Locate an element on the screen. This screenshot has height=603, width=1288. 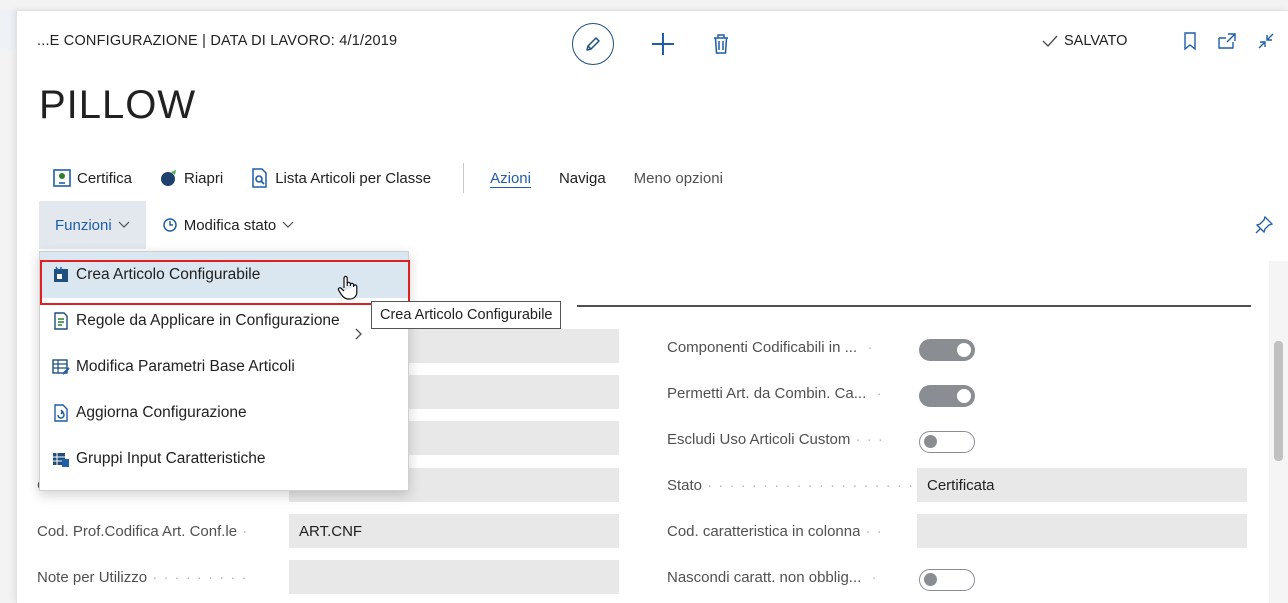
sub-action-bar: Funzioni Modifica stato is located at coordinates (174, 225).